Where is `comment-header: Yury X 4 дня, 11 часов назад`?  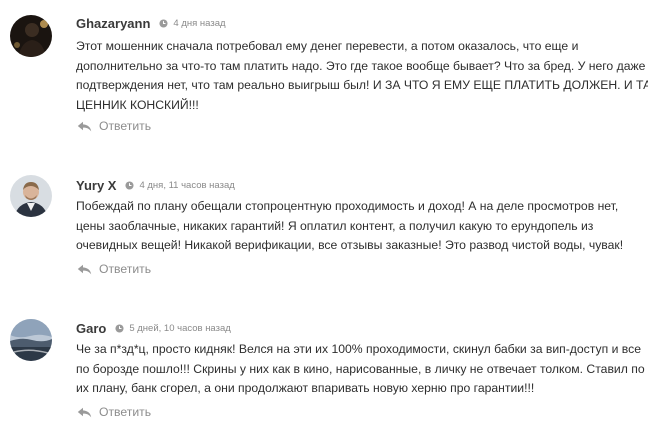 comment-header: Yury X 4 дня, 11 часов назад is located at coordinates (155, 185).